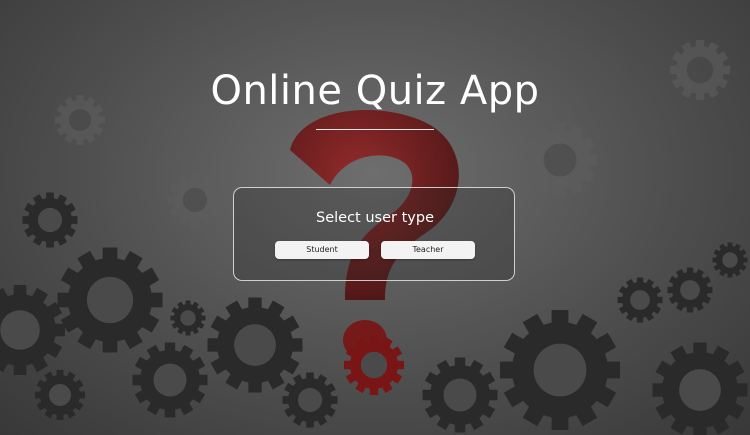 The height and width of the screenshot is (435, 750). Describe the element at coordinates (374, 234) in the screenshot. I see `user-type-panel: Select user type Student Teacher` at that location.